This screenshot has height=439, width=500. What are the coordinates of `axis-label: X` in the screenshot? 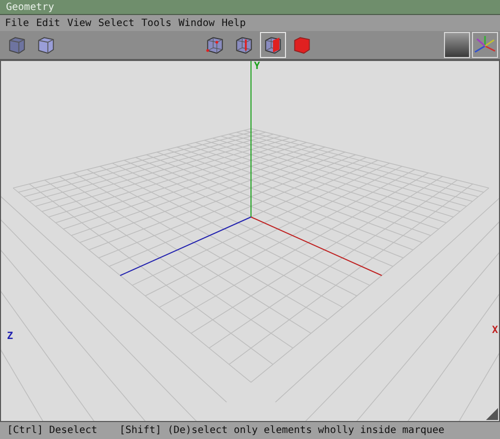 It's located at (495, 330).